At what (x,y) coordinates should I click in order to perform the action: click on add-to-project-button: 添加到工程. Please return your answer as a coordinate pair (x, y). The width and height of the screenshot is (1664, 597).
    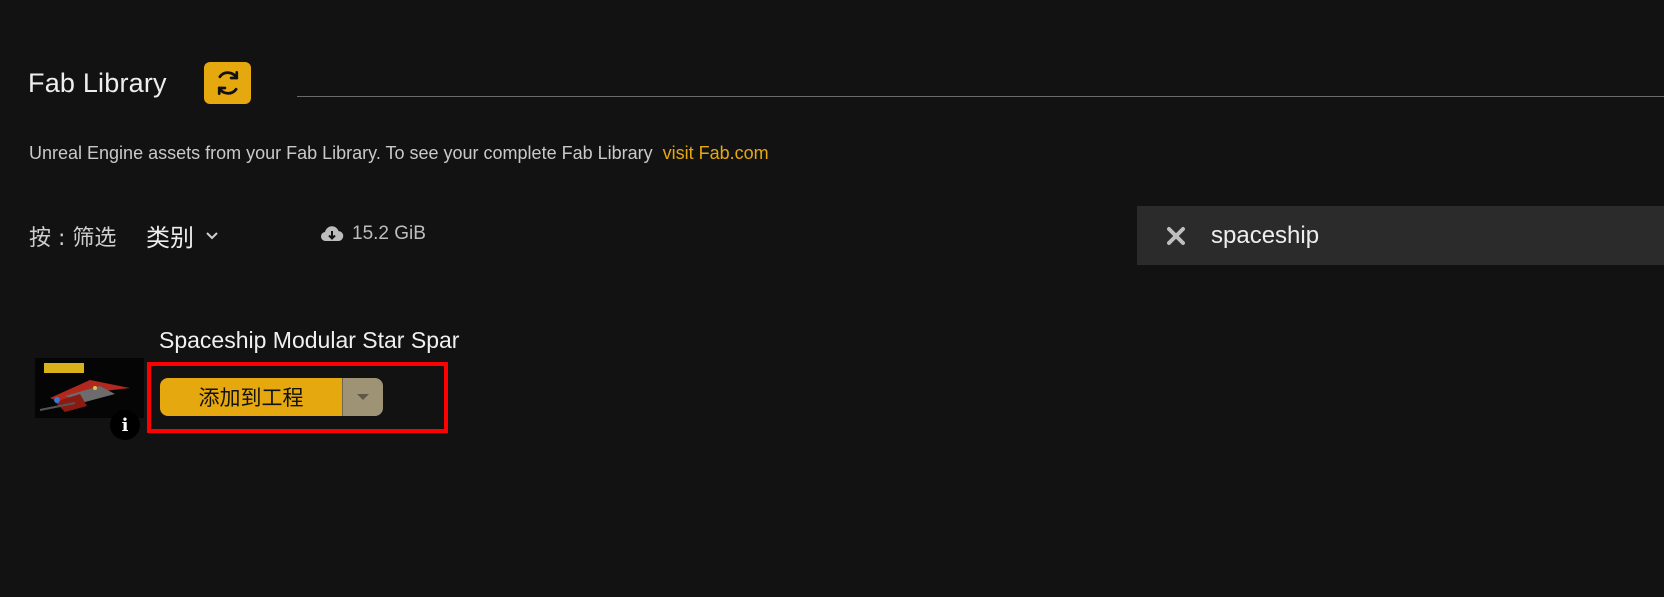
    Looking at the image, I should click on (251, 397).